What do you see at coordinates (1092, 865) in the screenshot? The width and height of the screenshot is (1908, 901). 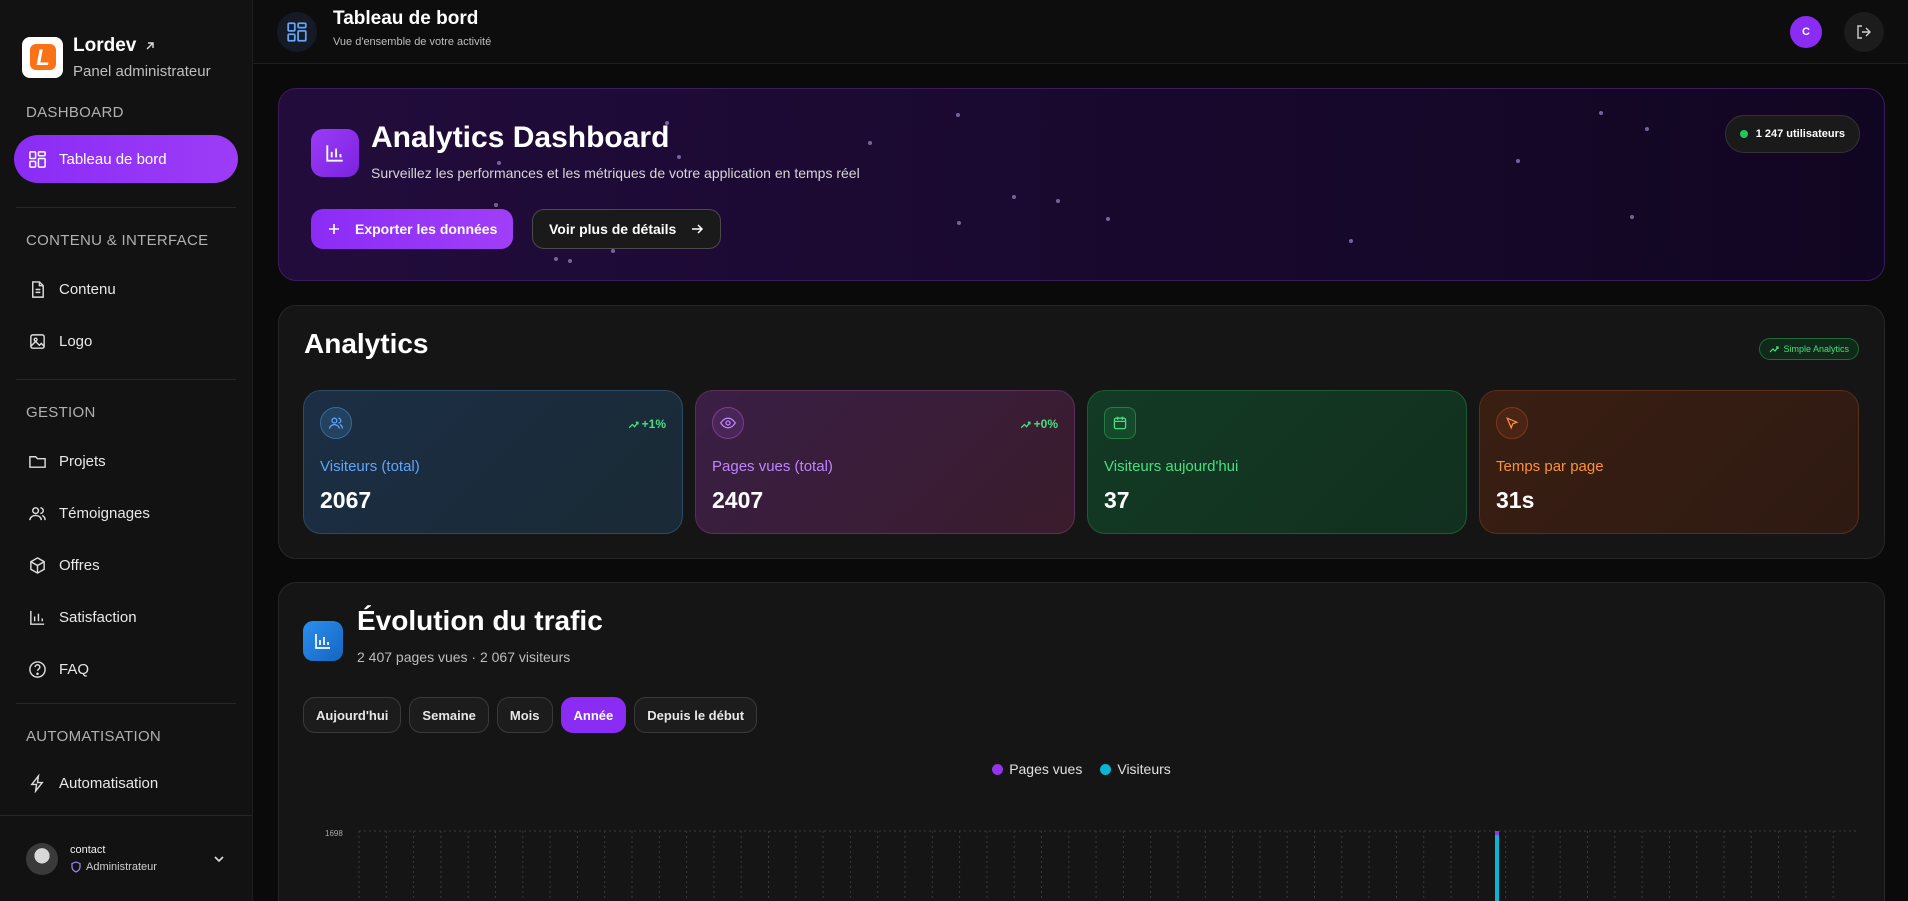 I see `traffic-chart: 1698` at bounding box center [1092, 865].